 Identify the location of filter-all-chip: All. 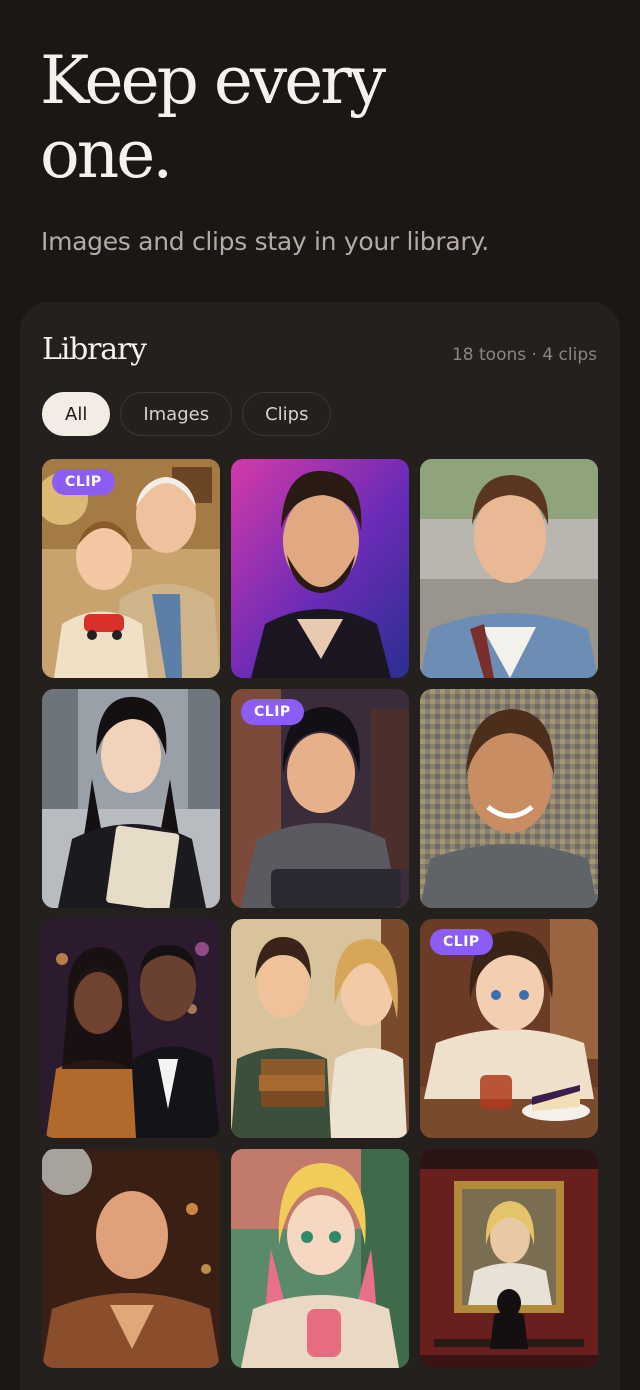
(76, 414).